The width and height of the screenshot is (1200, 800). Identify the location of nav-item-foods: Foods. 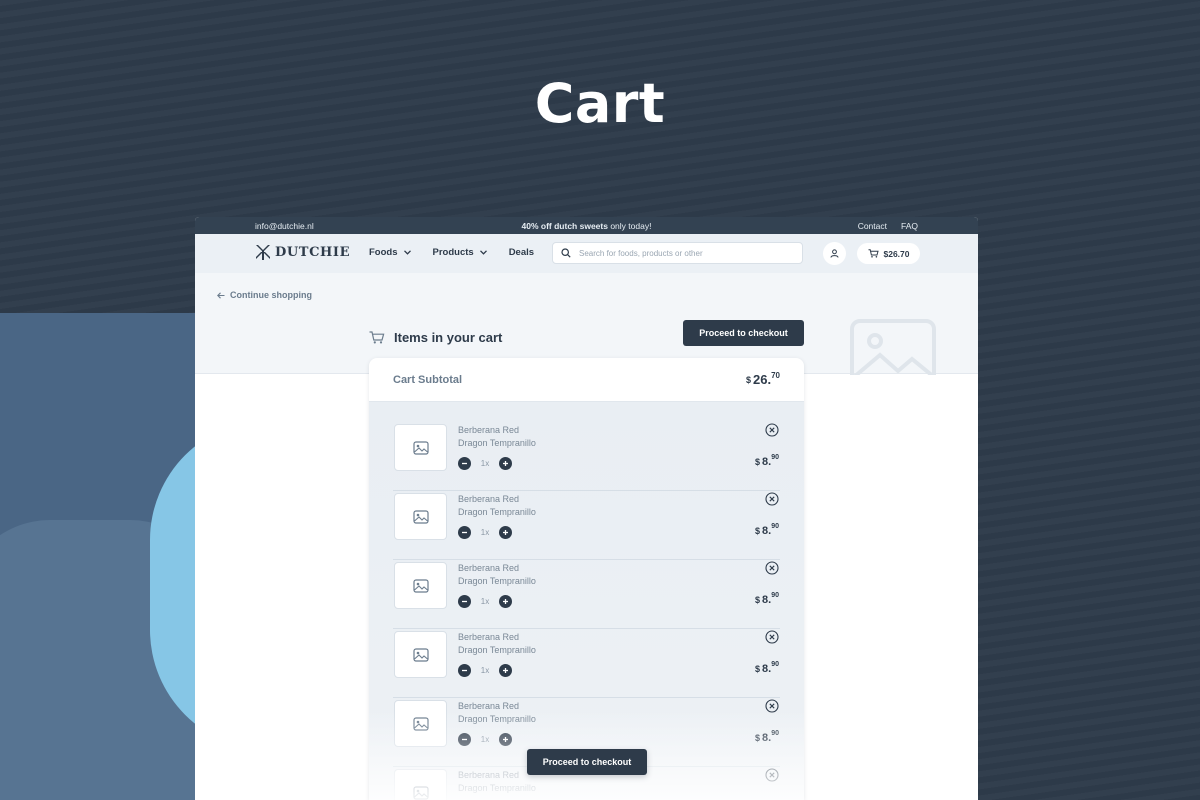
(390, 252).